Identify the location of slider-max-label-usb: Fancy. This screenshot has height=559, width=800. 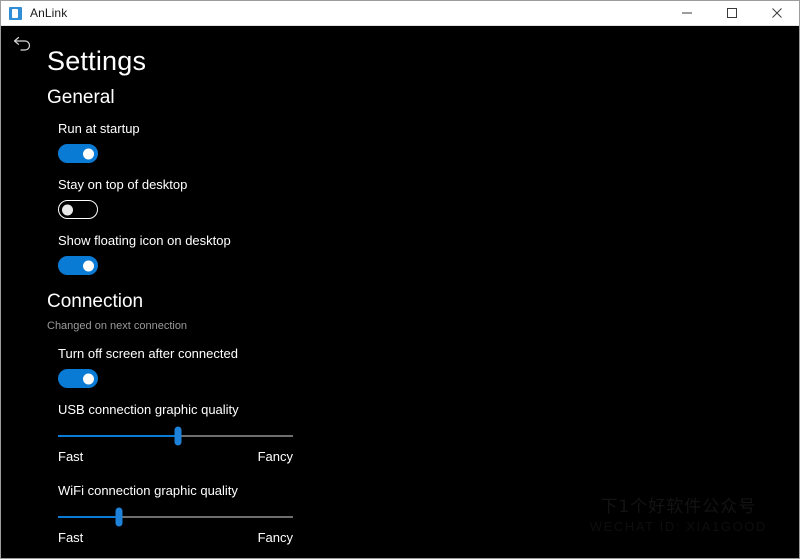
(275, 456).